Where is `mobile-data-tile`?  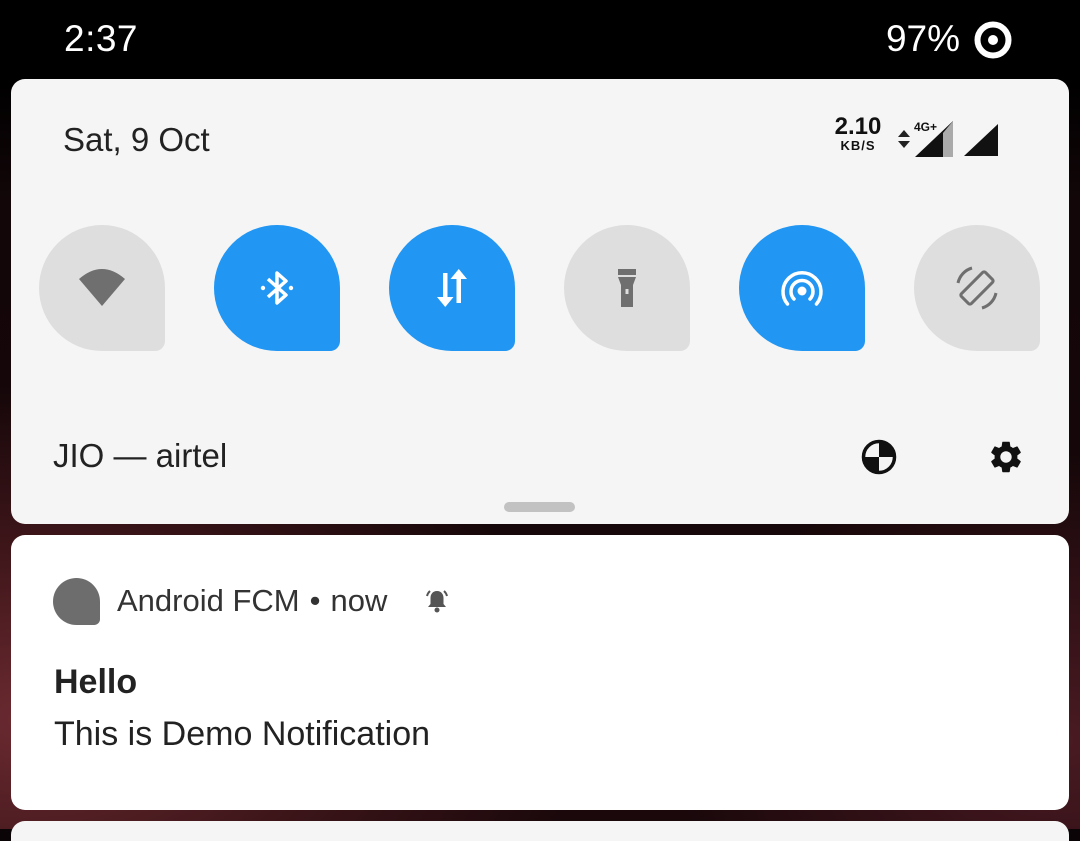 mobile-data-tile is located at coordinates (452, 288).